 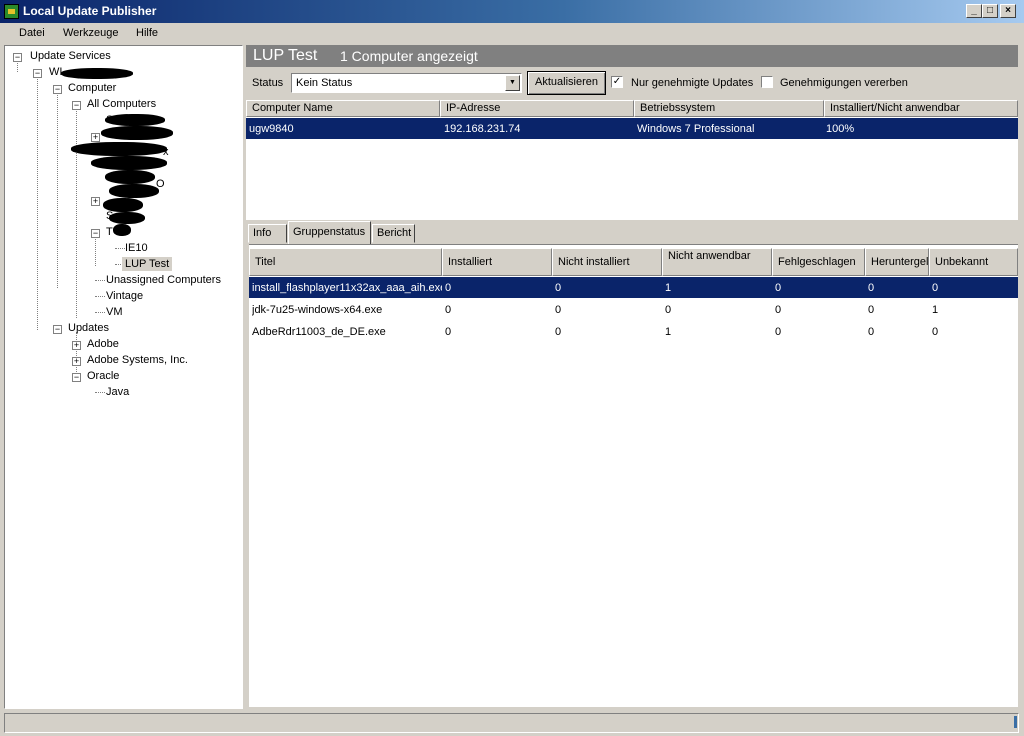 I want to click on status-dropdown: Kein Status ▼, so click(x=406, y=83).